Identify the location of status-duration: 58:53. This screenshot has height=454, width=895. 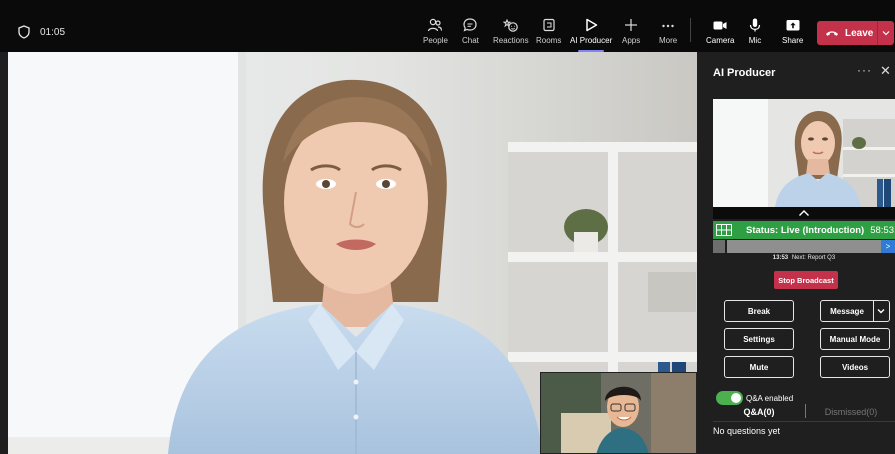
(882, 230).